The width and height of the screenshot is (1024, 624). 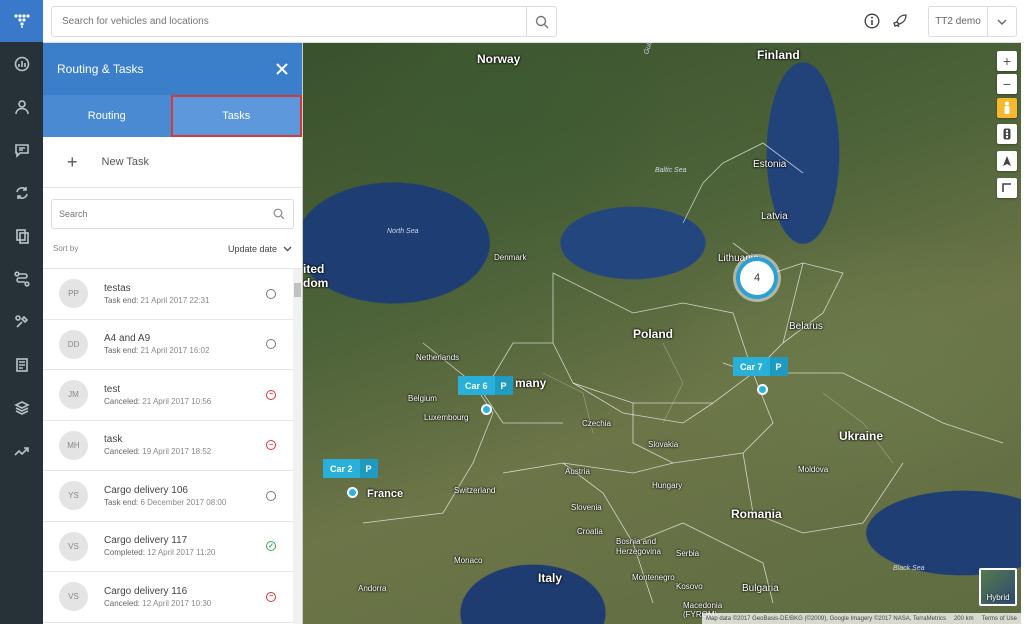 What do you see at coordinates (757, 278) in the screenshot?
I see `vehicle-cluster: 4` at bounding box center [757, 278].